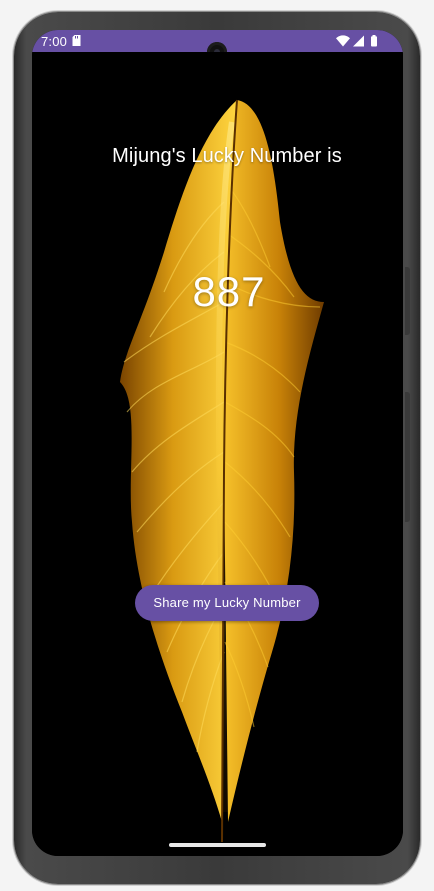  I want to click on power-button, so click(407, 301).